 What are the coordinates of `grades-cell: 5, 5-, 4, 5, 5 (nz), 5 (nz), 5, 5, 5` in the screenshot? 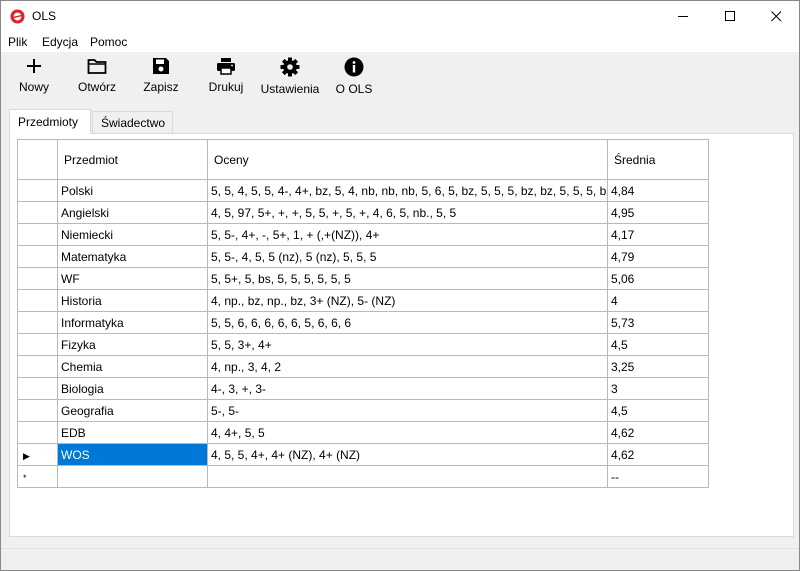 It's located at (407, 256).